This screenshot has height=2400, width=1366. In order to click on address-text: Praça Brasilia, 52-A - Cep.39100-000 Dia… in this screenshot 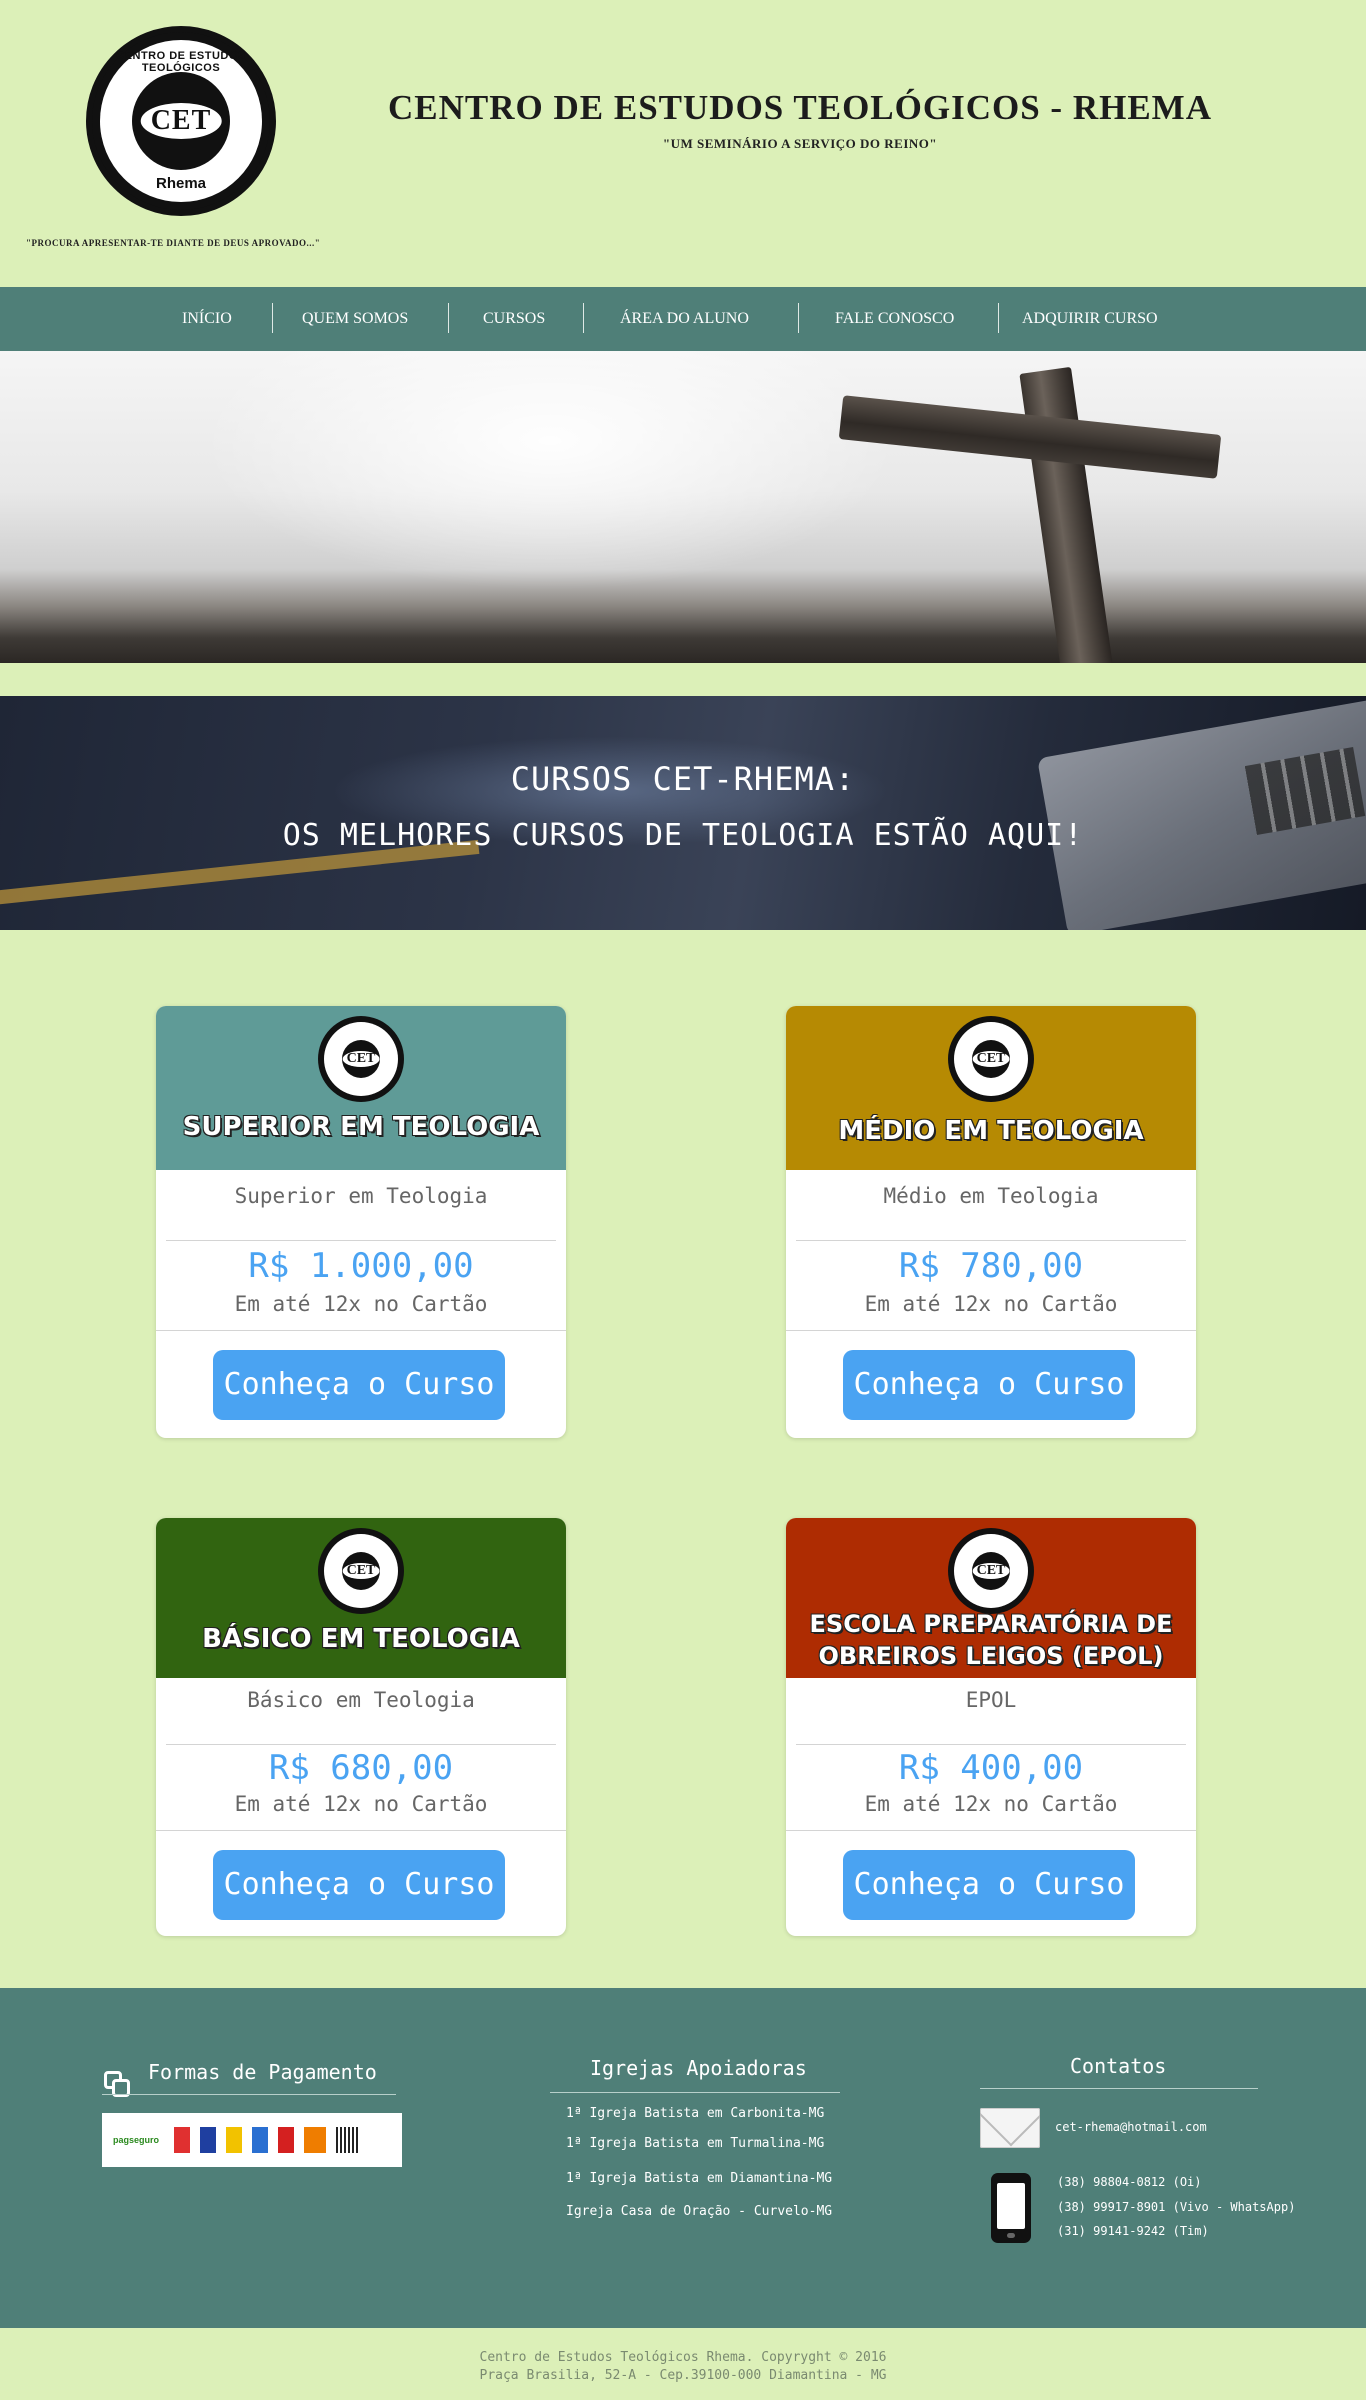, I will do `click(683, 2375)`.